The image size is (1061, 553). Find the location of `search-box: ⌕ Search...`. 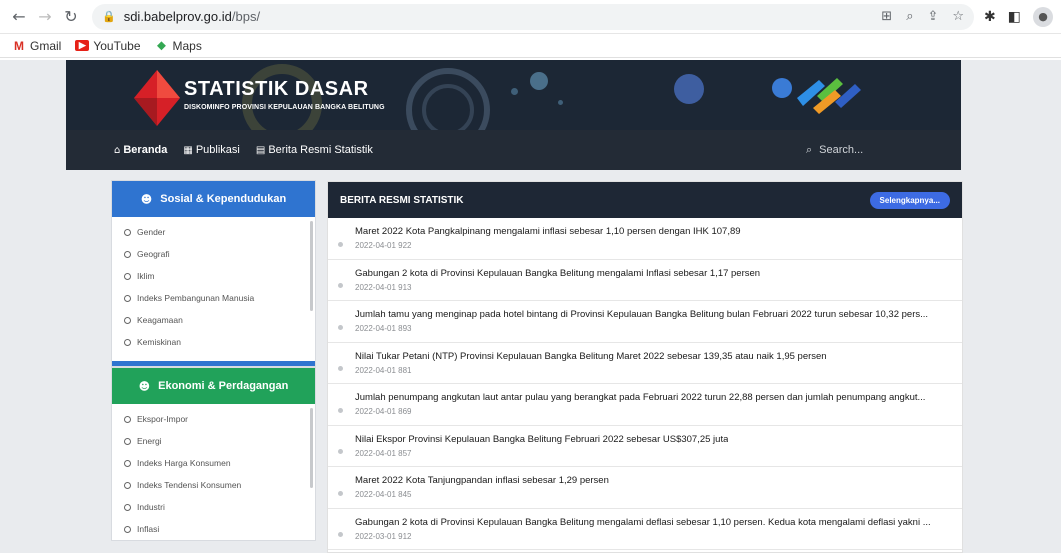

search-box: ⌕ Search... is located at coordinates (834, 150).